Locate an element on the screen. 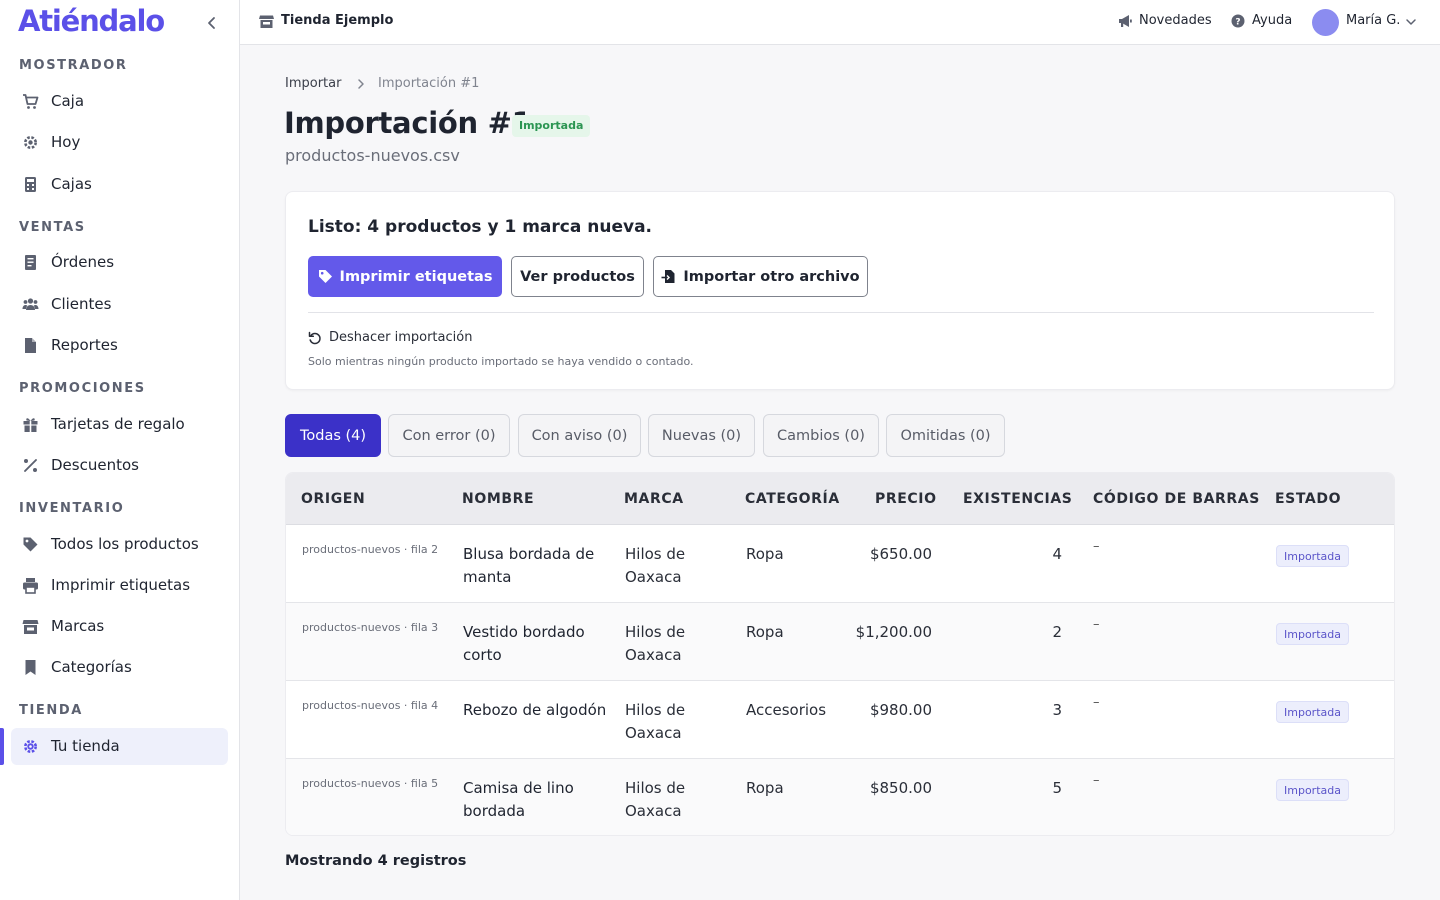 Image resolution: width=1440 pixels, height=900 pixels. import-other-file-button: Importar otro archivo is located at coordinates (760, 276).